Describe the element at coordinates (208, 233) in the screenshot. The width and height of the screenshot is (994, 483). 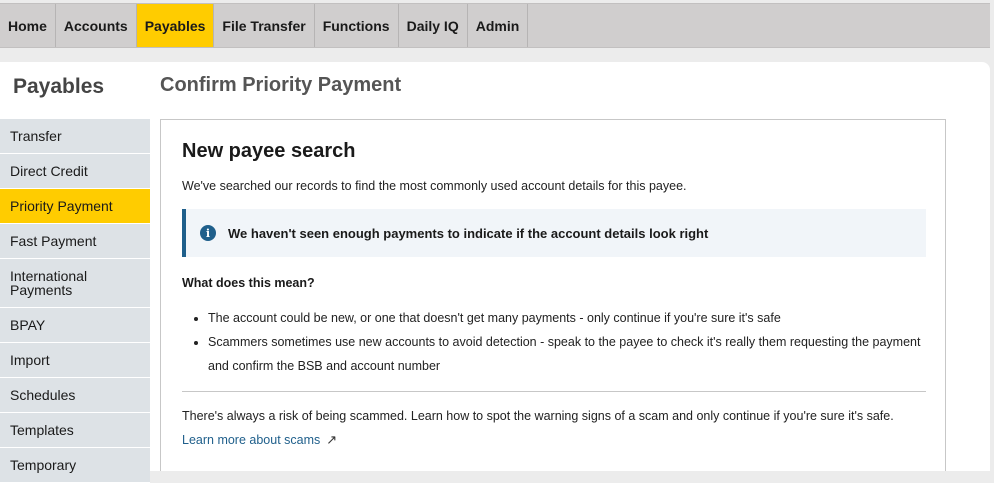
I see `info-icon: i` at that location.